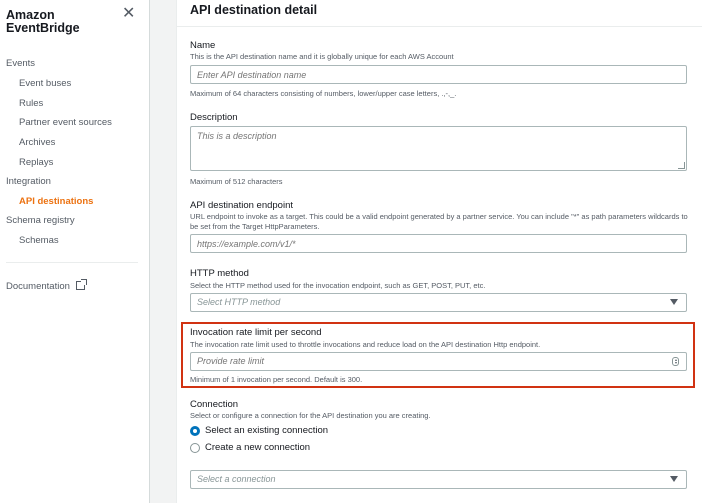 This screenshot has height=503, width=702. I want to click on connection-select-value: Select a connection, so click(236, 479).